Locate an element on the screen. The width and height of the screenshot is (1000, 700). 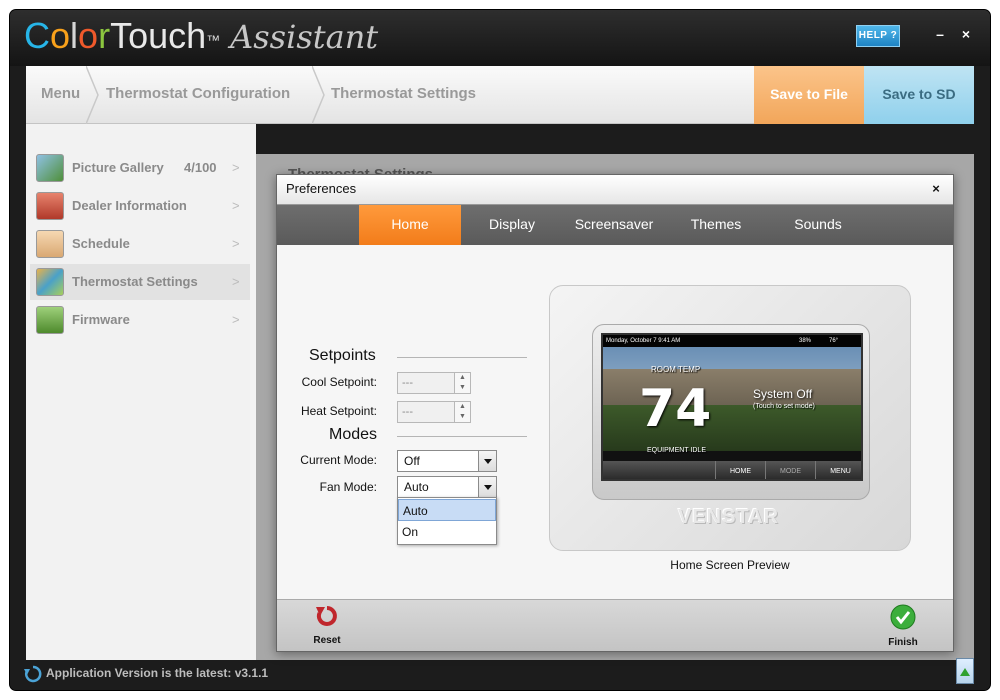
current-mode-label: Current Mode: is located at coordinates (338, 460).